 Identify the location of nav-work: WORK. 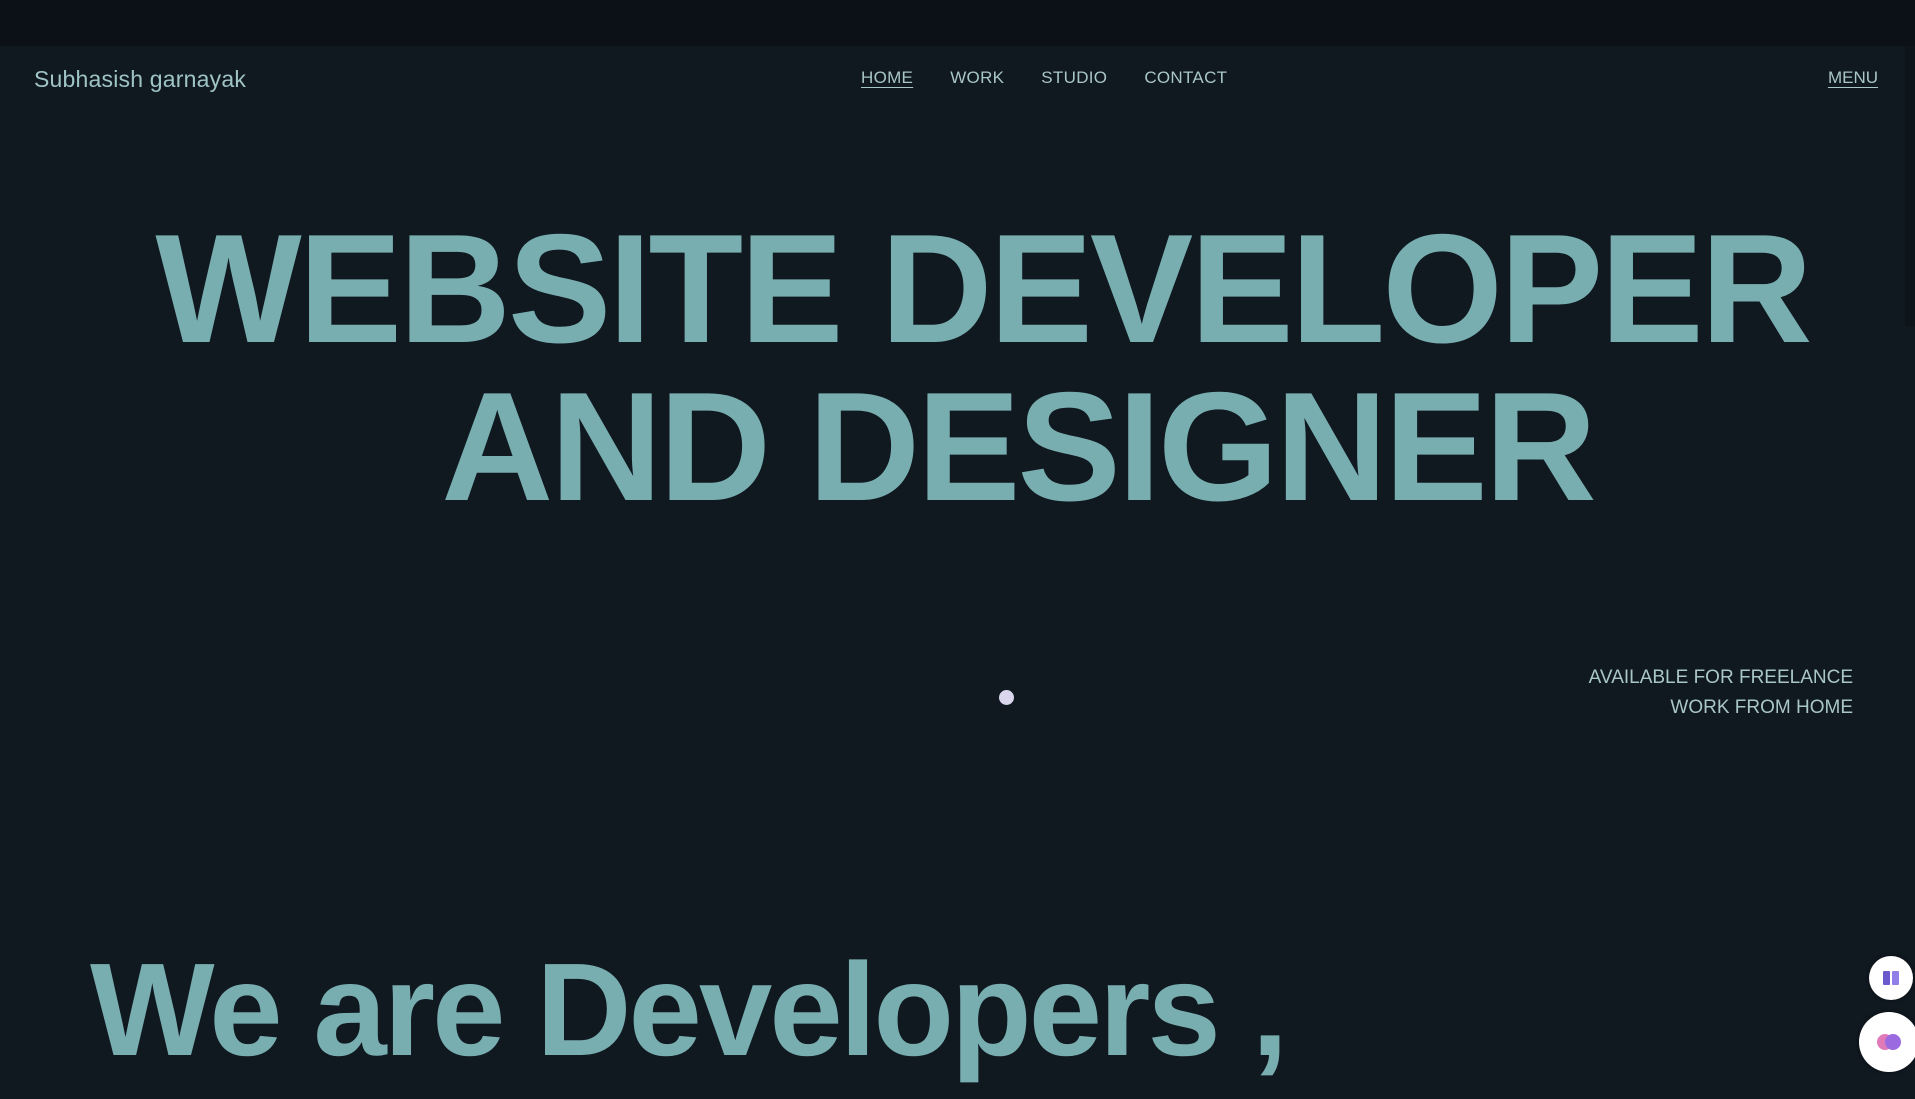
(977, 78).